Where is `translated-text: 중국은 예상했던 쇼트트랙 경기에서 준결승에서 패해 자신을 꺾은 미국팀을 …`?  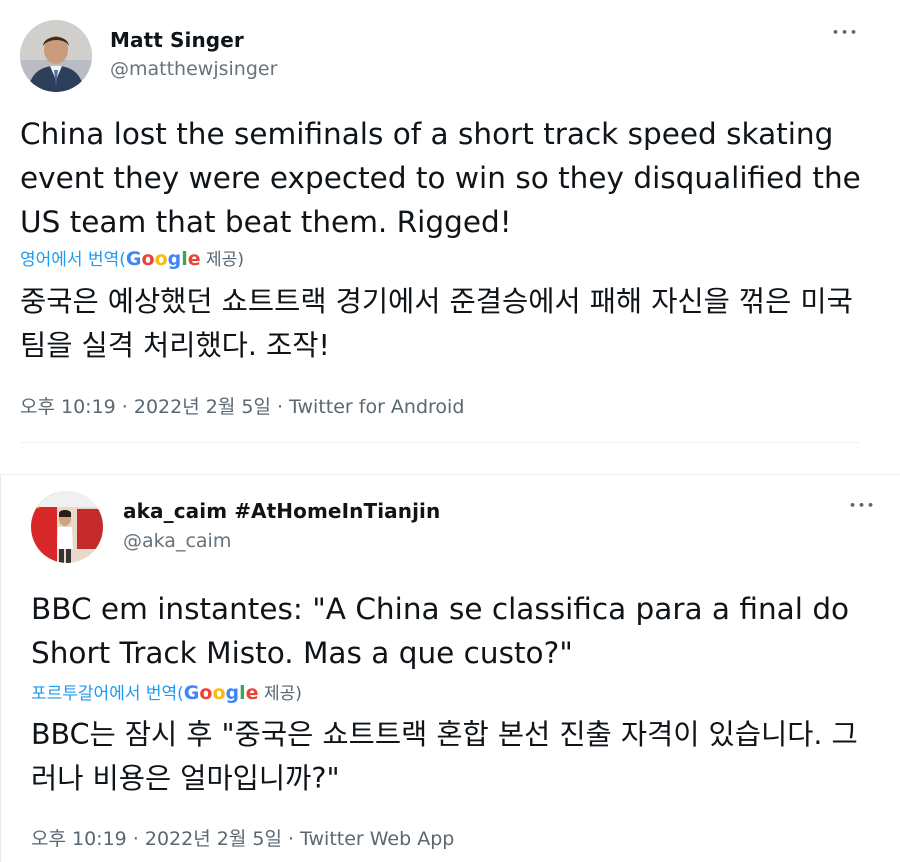 translated-text: 중국은 예상했던 쇼트트랙 경기에서 준결승에서 패해 자신을 꺾은 미국팀을 … is located at coordinates (436, 323).